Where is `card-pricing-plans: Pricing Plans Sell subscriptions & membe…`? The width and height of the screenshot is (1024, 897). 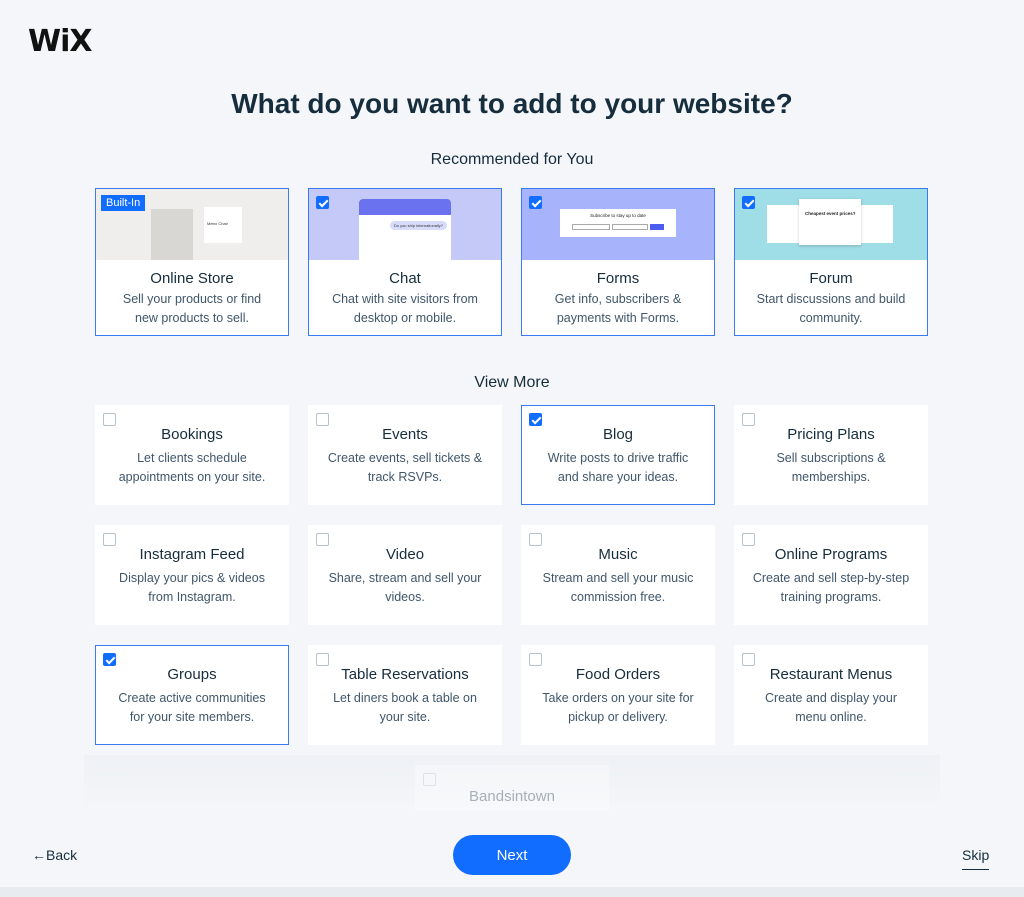 card-pricing-plans: Pricing Plans Sell subscriptions & membe… is located at coordinates (831, 455).